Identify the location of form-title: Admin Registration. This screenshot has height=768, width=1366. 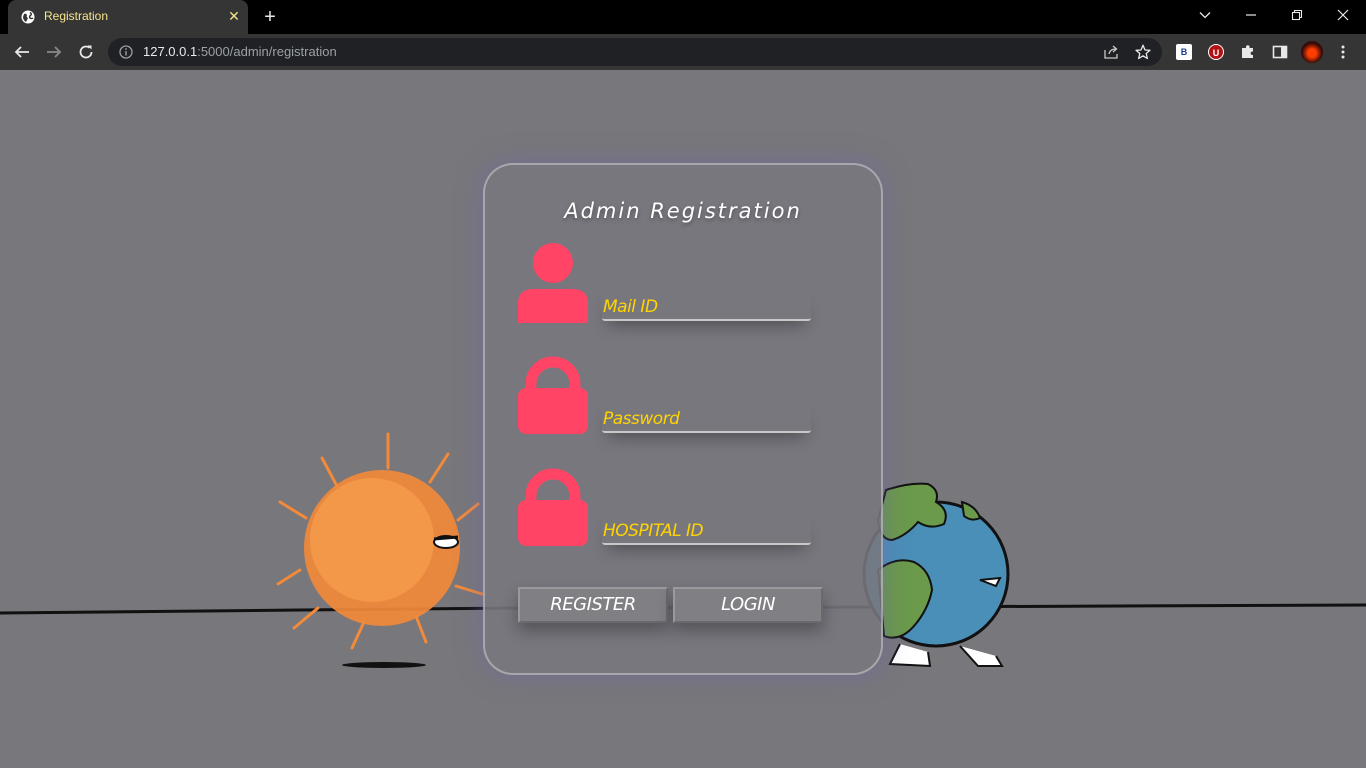
(683, 211).